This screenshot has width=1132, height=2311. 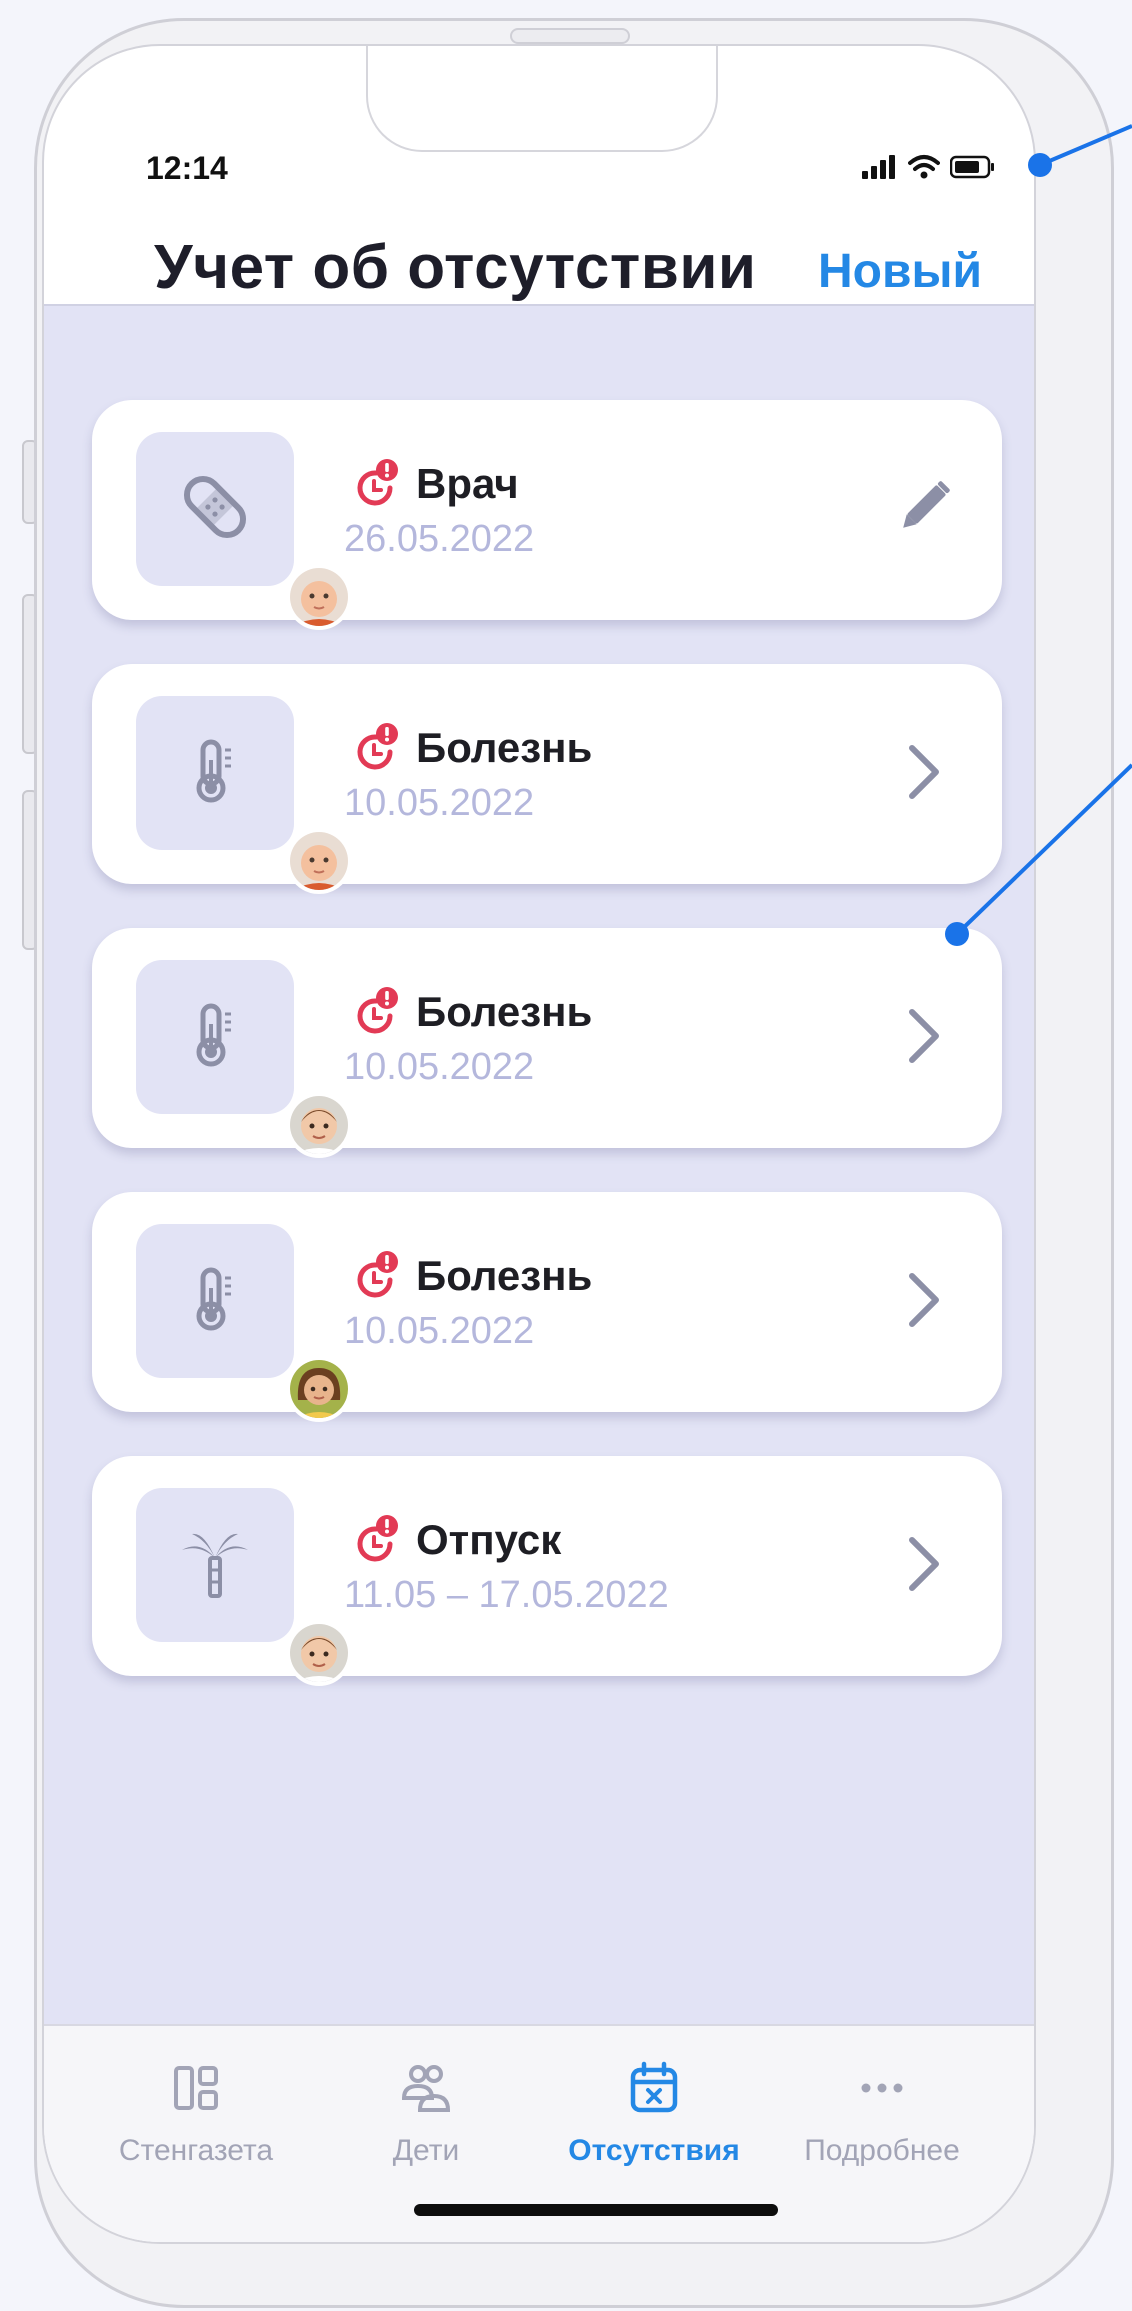 I want to click on pencil-icon, so click(x=923, y=508).